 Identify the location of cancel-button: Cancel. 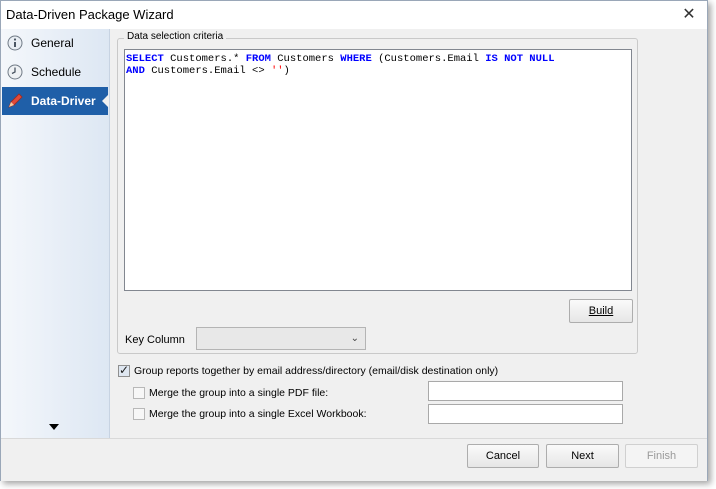
(503, 456).